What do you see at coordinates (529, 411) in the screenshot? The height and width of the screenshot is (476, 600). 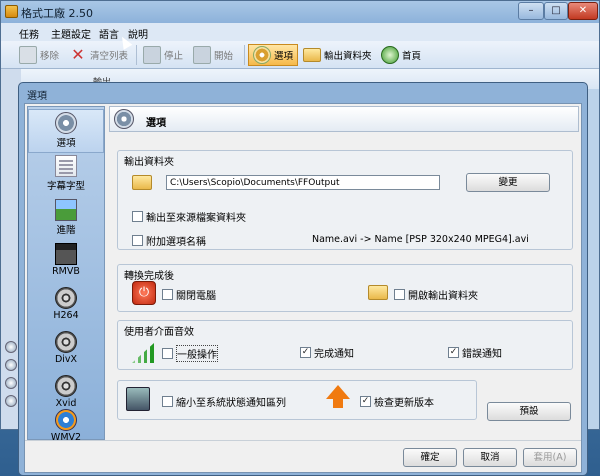 I see `default-button: 預設` at bounding box center [529, 411].